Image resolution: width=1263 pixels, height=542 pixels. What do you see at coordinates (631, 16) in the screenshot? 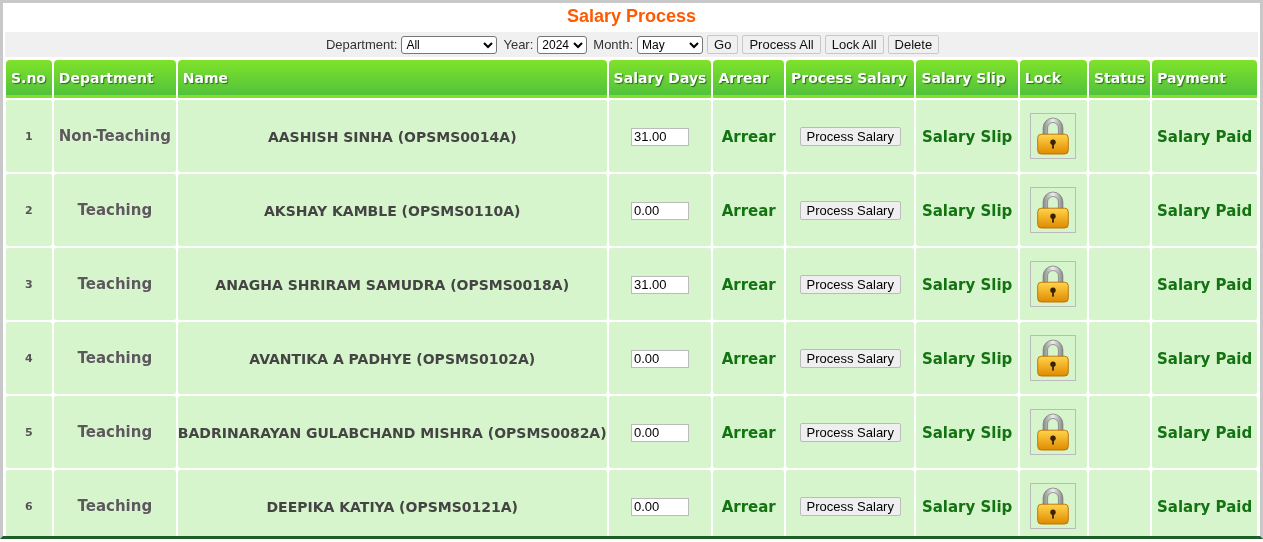
I see `page-title: Salary Process` at bounding box center [631, 16].